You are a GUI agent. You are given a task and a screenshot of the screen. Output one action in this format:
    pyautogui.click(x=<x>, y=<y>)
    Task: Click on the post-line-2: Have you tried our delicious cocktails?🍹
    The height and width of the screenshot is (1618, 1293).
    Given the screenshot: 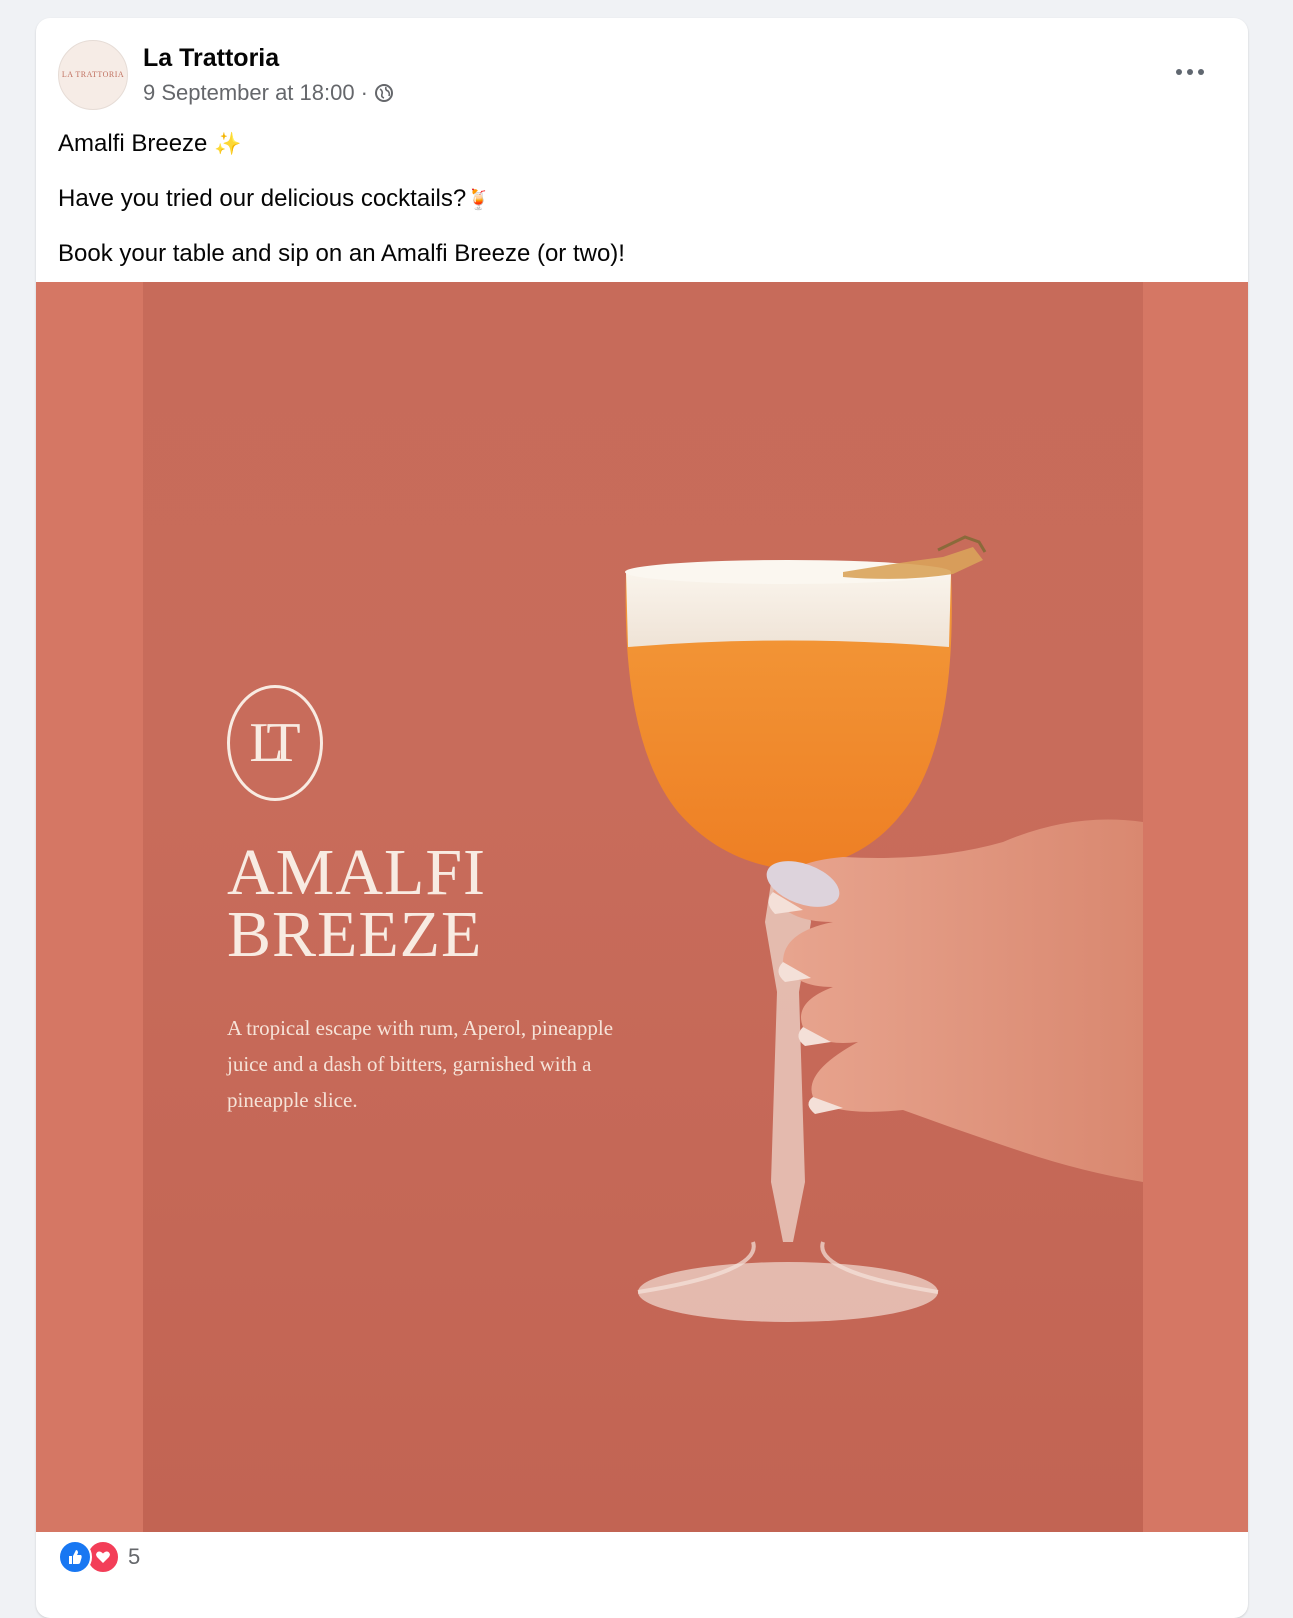 What is the action you would take?
    pyautogui.click(x=642, y=198)
    